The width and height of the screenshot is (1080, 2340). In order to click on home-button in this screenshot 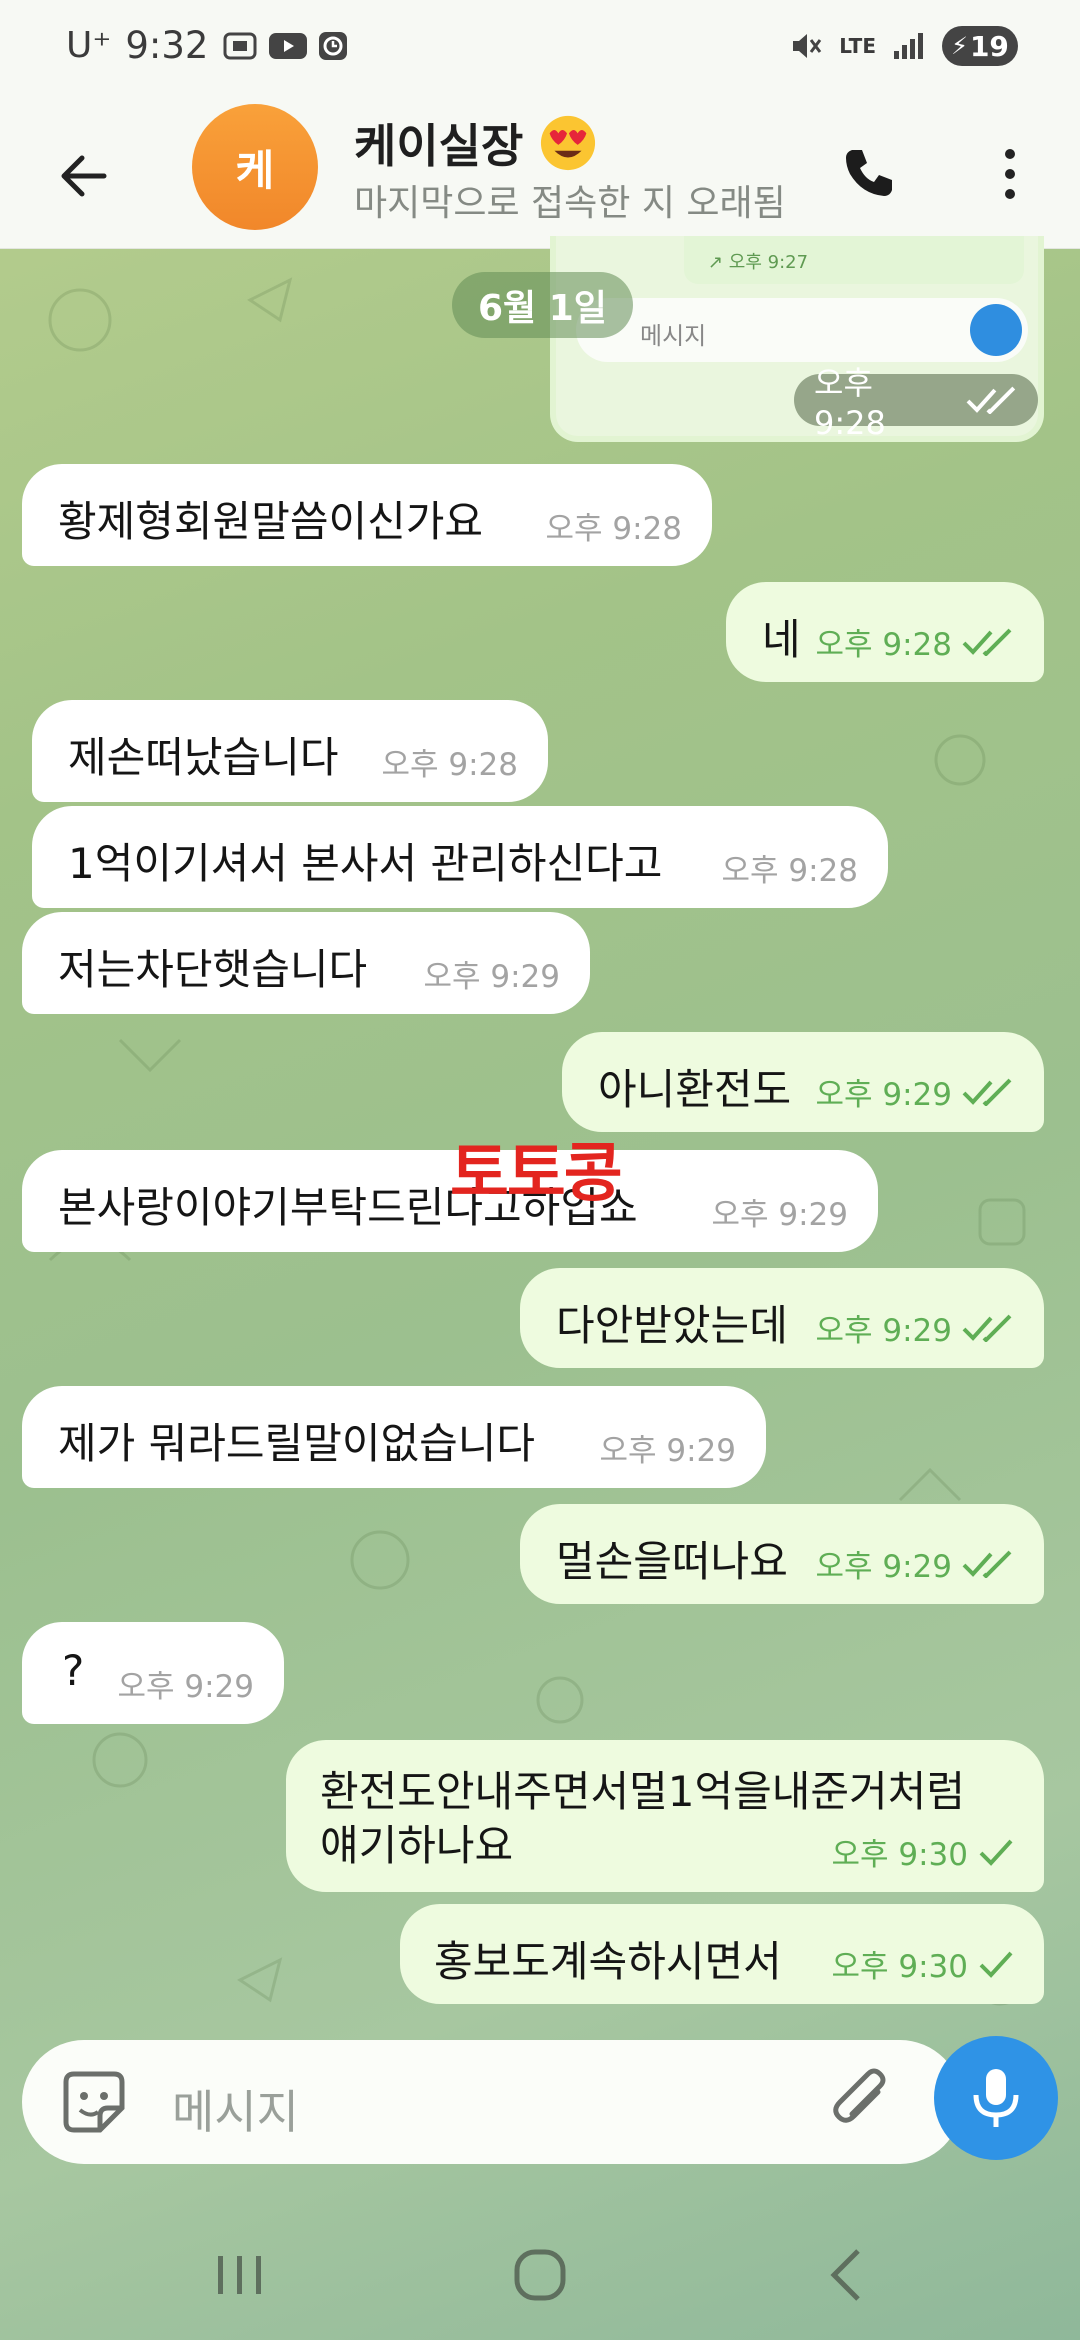, I will do `click(540, 2275)`.